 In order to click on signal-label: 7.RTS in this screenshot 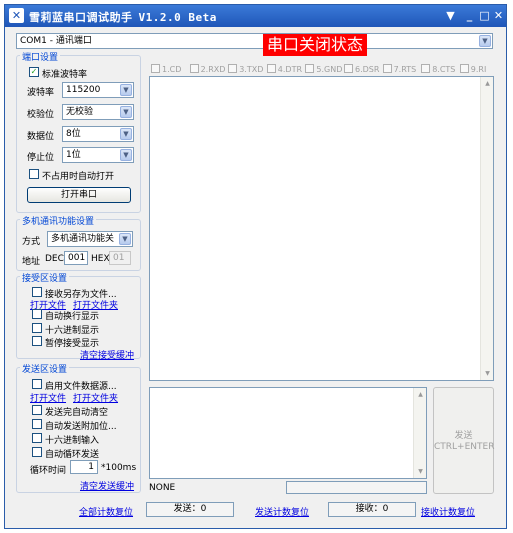, I will do `click(405, 69)`.